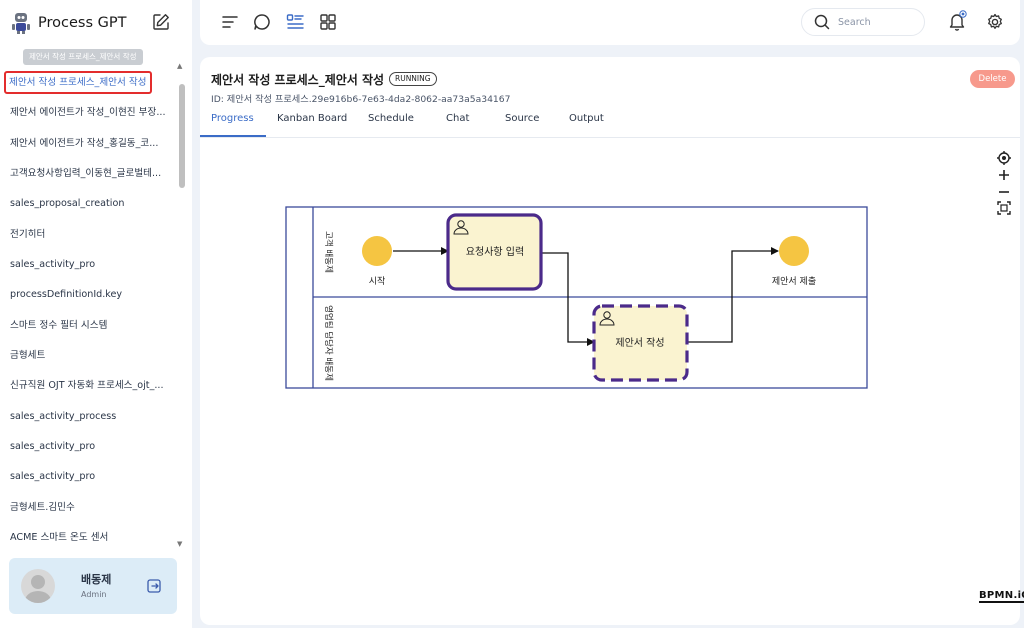  I want to click on new-chat-edit-icon, so click(161, 22).